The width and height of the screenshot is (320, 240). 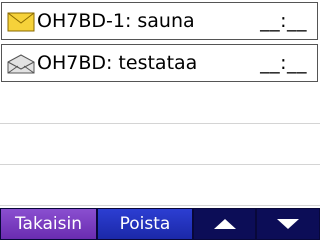 I want to click on message-text: OH7BD: testataa, so click(x=117, y=63).